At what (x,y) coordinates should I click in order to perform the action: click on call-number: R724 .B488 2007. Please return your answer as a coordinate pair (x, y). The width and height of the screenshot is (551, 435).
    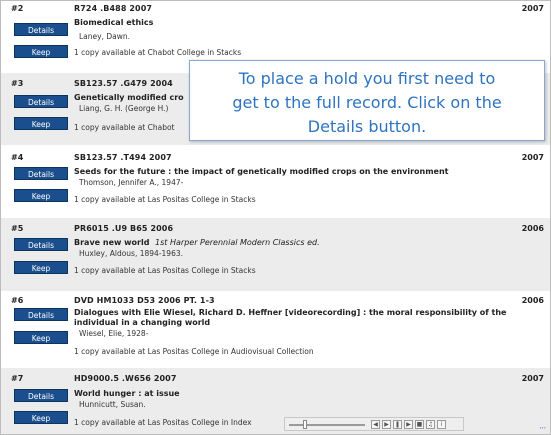
    Looking at the image, I should click on (113, 8).